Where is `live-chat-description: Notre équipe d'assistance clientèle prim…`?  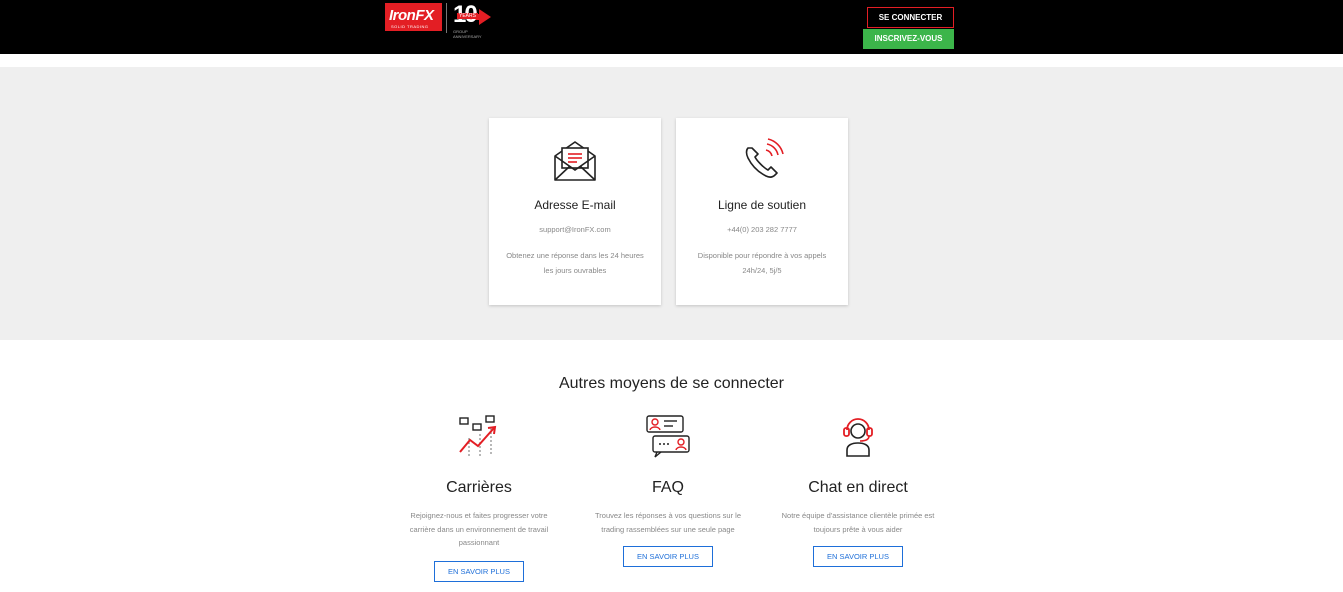
live-chat-description: Notre équipe d'assistance clientèle prim… is located at coordinates (858, 522).